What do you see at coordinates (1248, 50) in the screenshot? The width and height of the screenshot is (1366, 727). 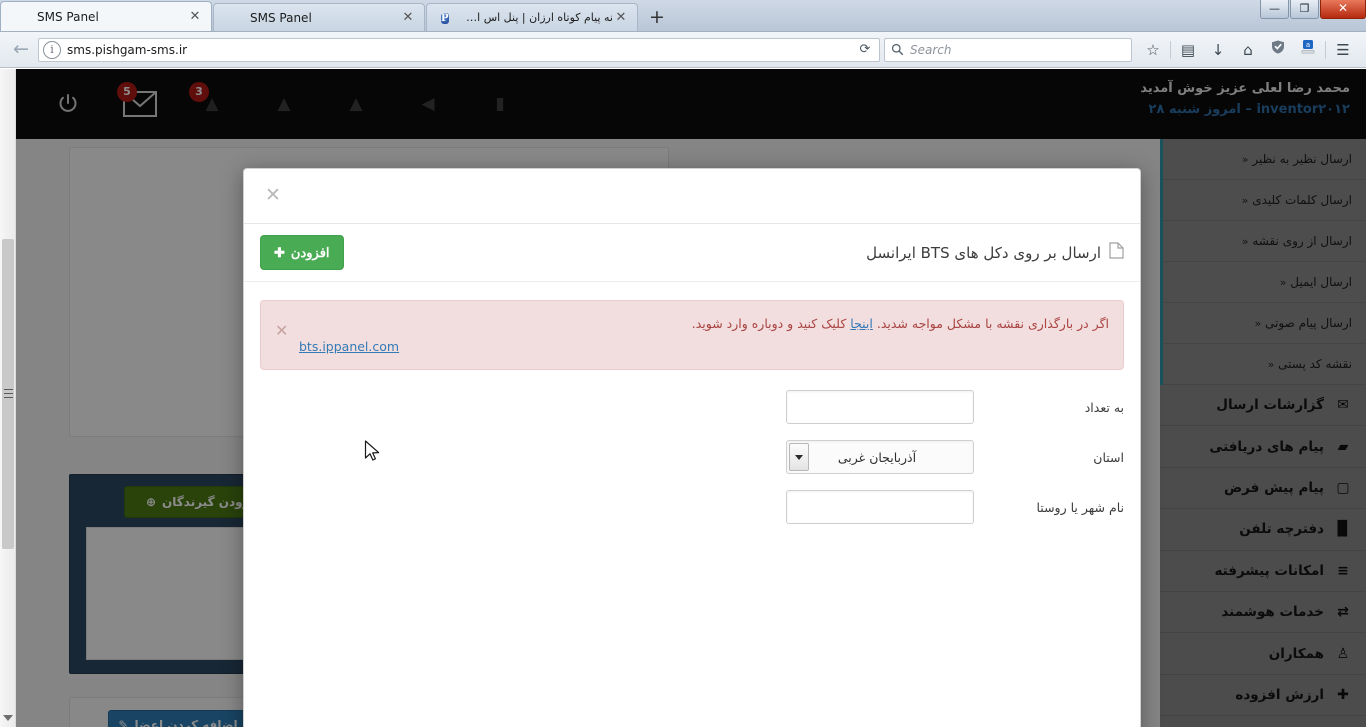 I see `home-icon: ⌂` at bounding box center [1248, 50].